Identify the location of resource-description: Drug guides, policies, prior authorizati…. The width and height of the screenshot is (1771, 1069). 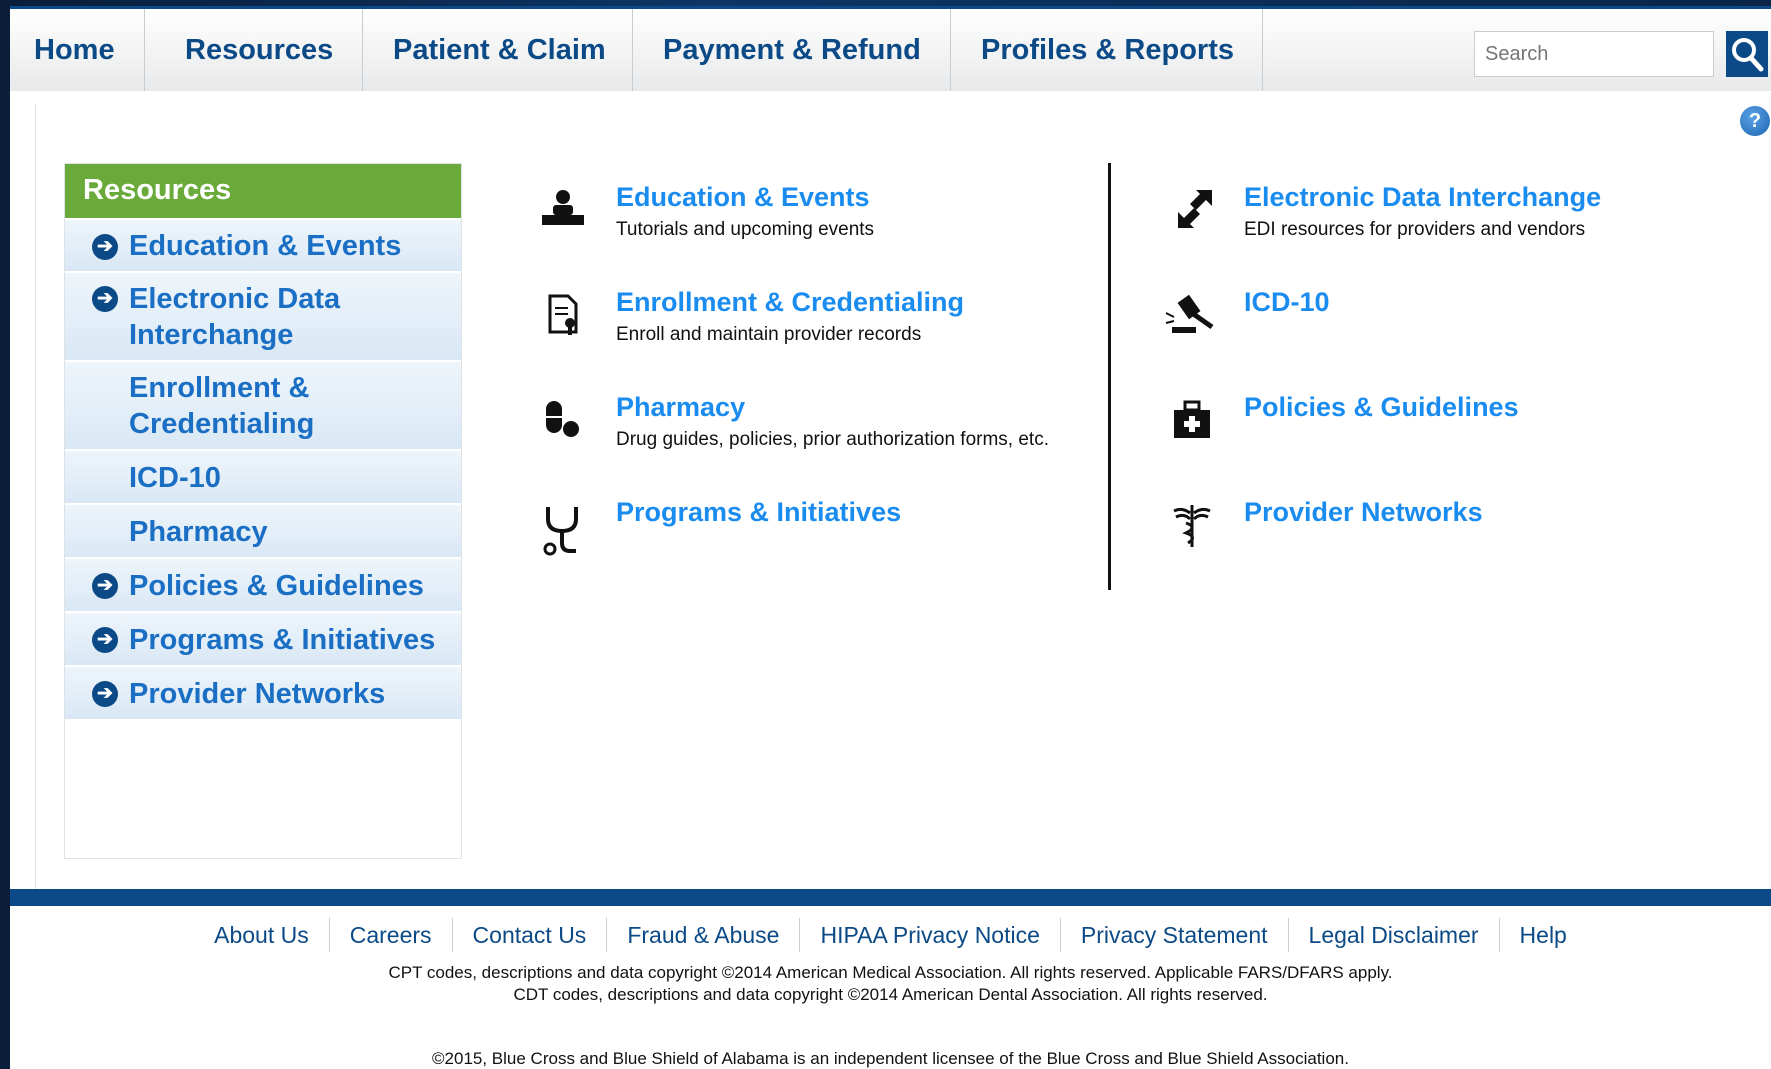
(832, 439).